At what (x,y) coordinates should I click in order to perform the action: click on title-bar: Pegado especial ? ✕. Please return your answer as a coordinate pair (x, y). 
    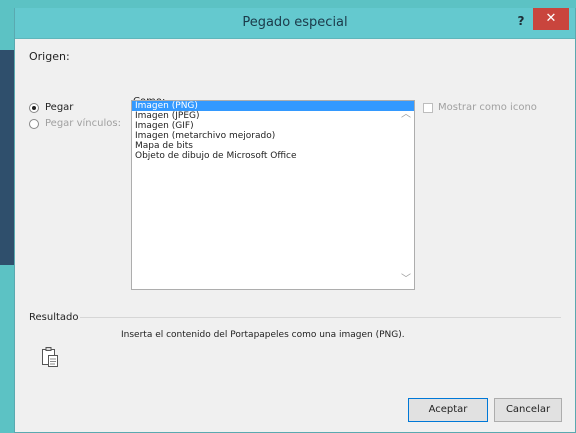
    Looking at the image, I should click on (295, 23).